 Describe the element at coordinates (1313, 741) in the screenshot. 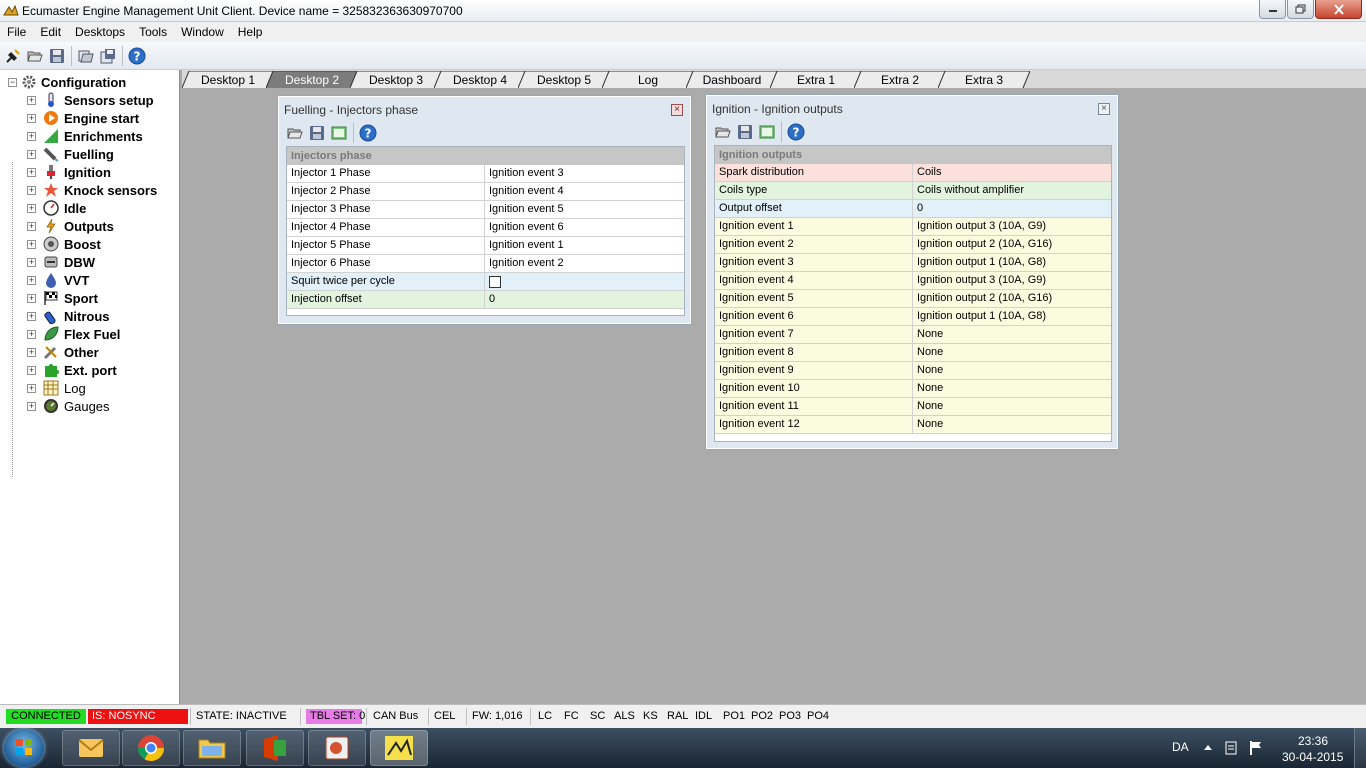

I see `clock-time: 23:36` at that location.